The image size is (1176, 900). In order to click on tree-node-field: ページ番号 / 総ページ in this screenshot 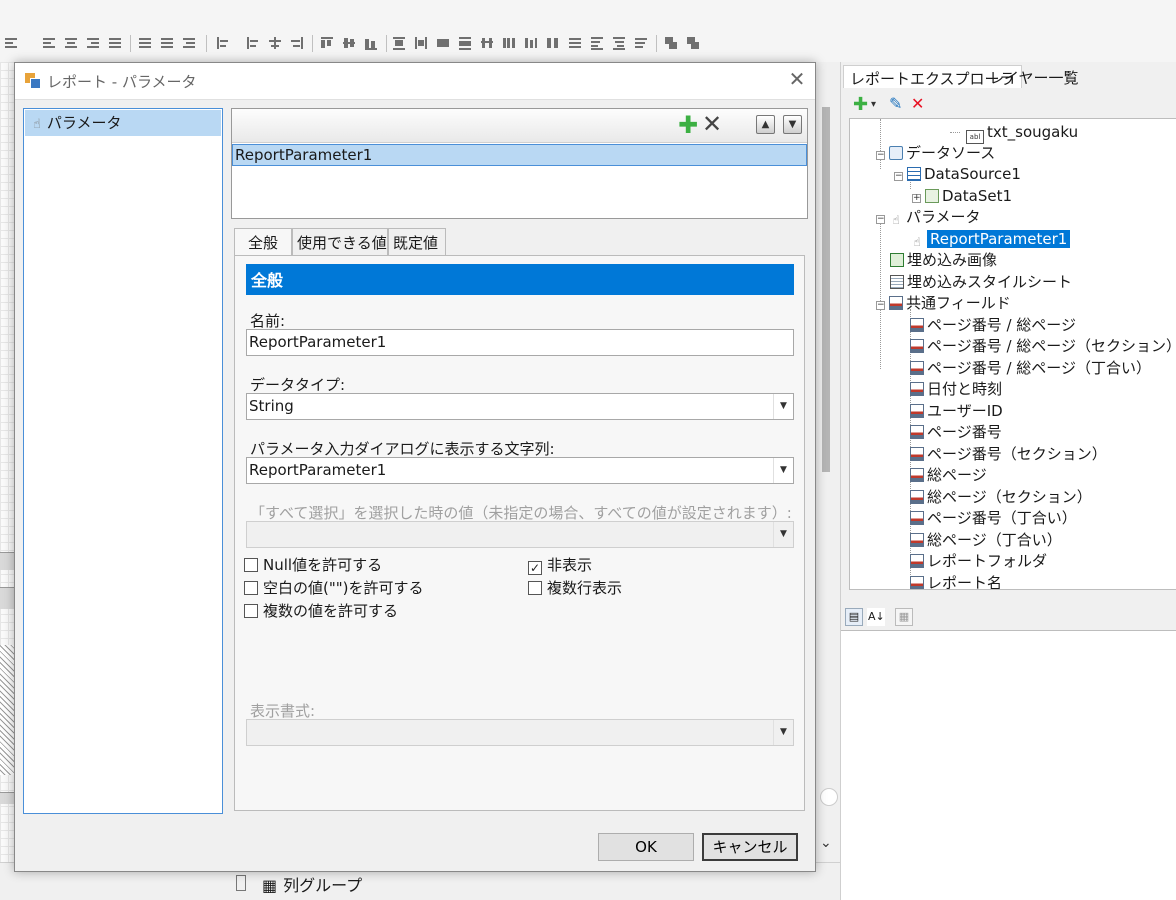, I will do `click(993, 325)`.